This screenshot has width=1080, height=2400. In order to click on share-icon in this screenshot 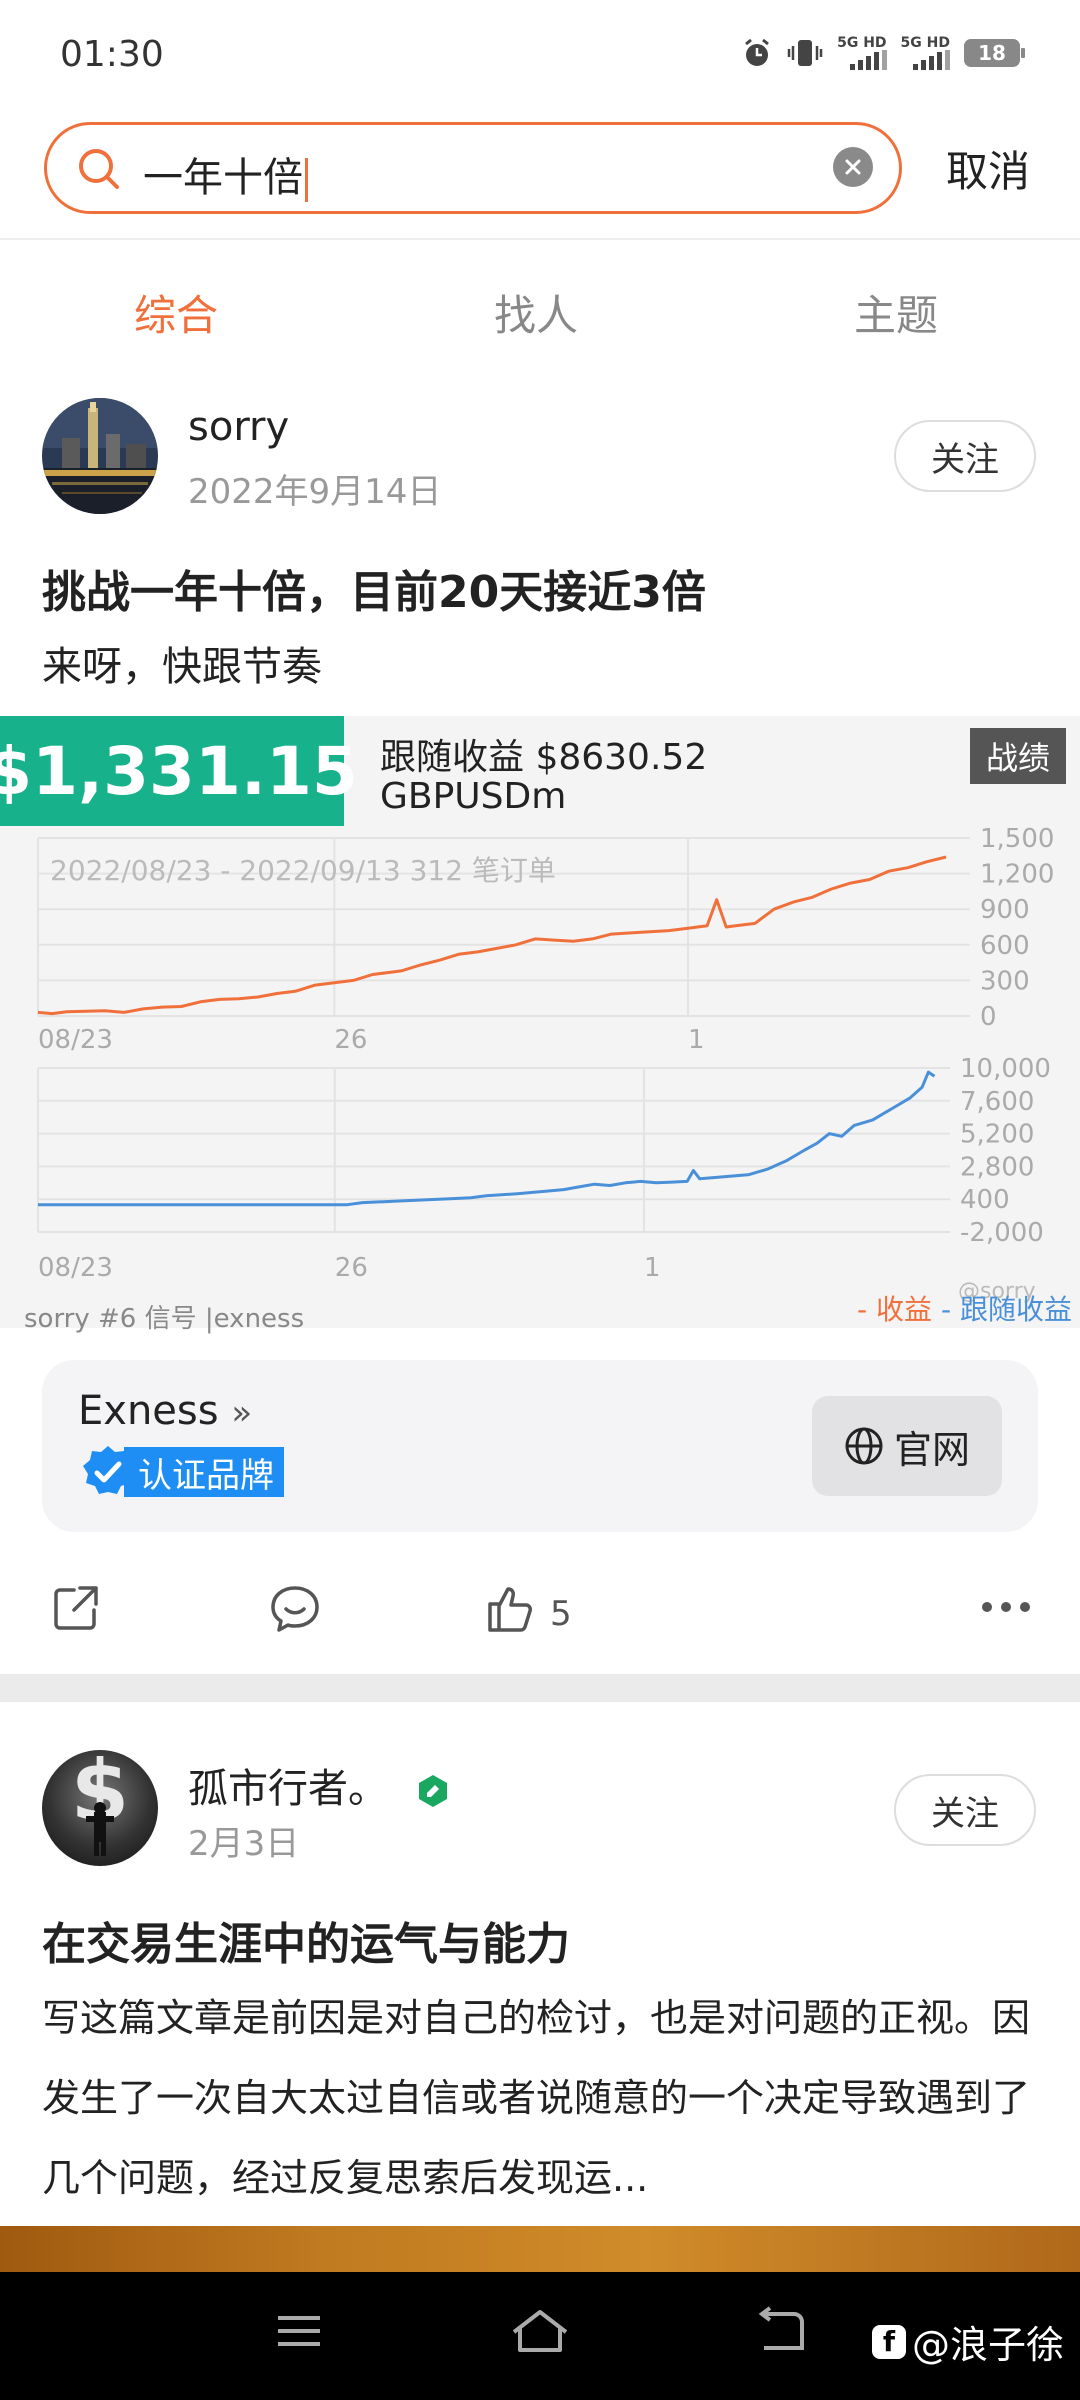, I will do `click(76, 1608)`.